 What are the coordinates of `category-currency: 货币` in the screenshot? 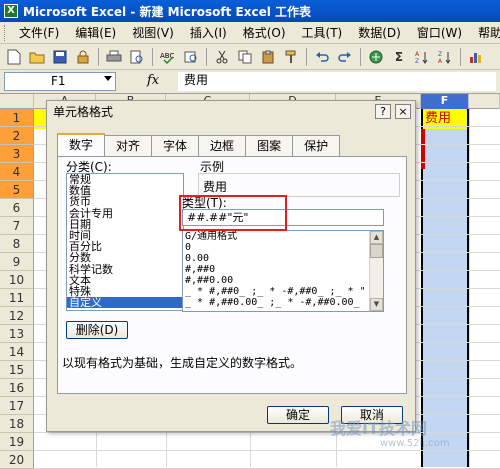 It's located at (125, 201).